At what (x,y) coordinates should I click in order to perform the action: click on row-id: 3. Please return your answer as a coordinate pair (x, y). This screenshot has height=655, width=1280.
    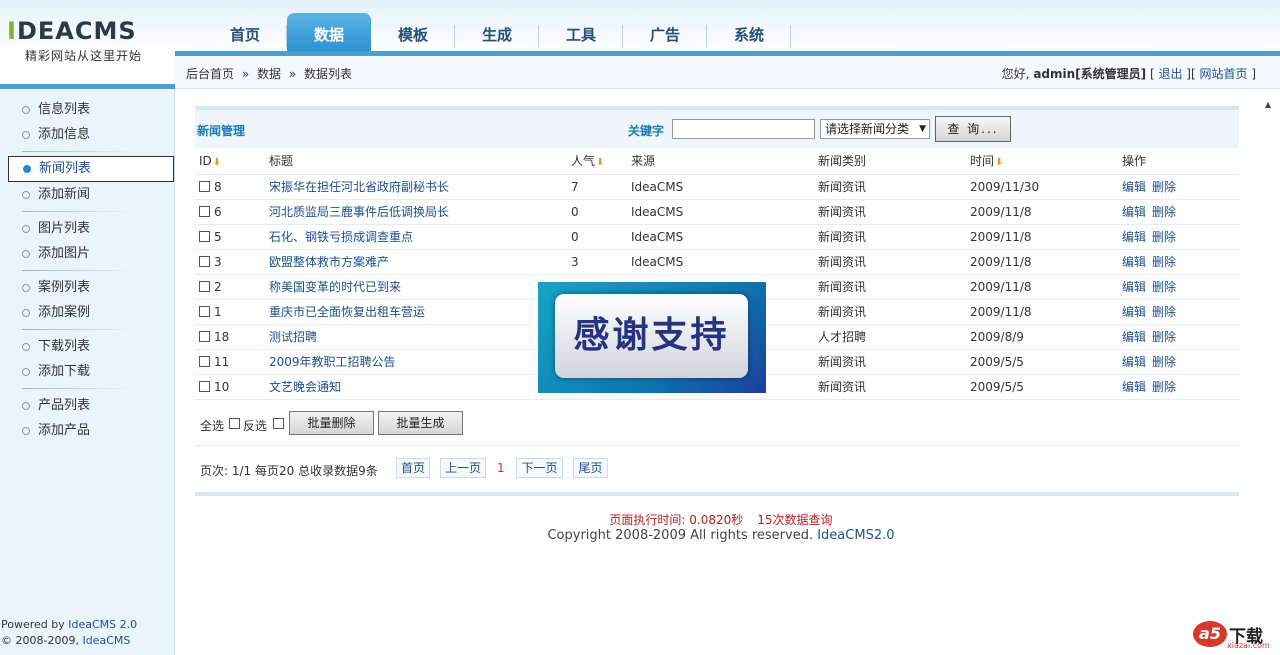
    Looking at the image, I should click on (218, 261).